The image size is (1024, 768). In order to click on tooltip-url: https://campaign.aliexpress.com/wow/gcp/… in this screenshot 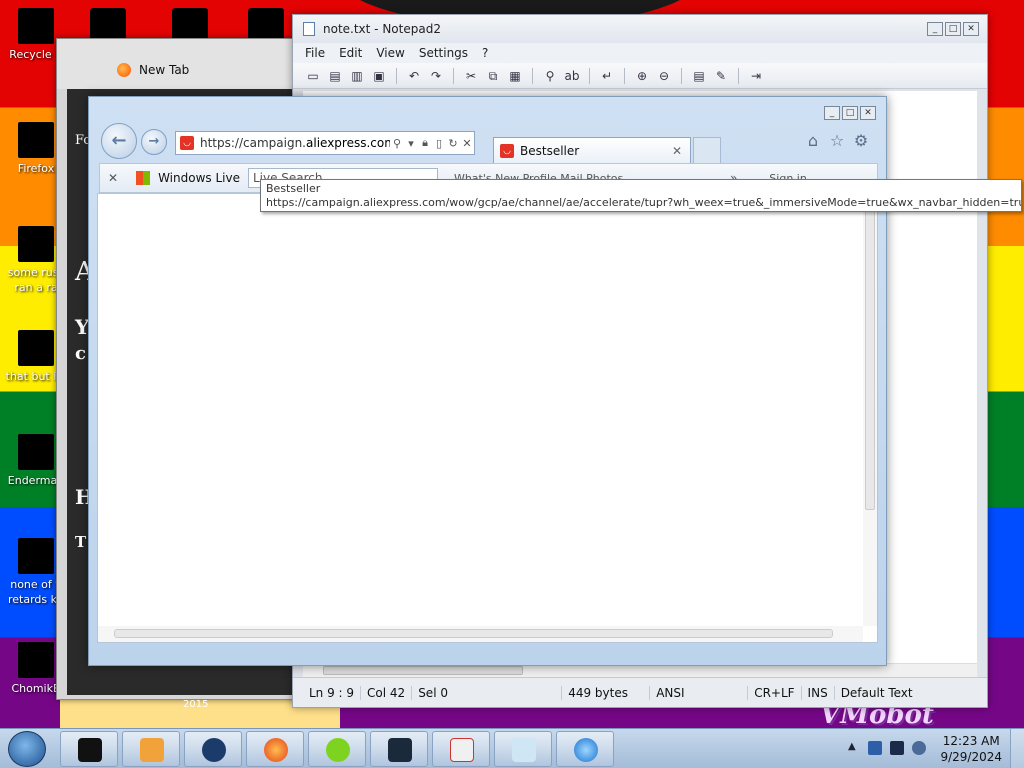, I will do `click(644, 202)`.